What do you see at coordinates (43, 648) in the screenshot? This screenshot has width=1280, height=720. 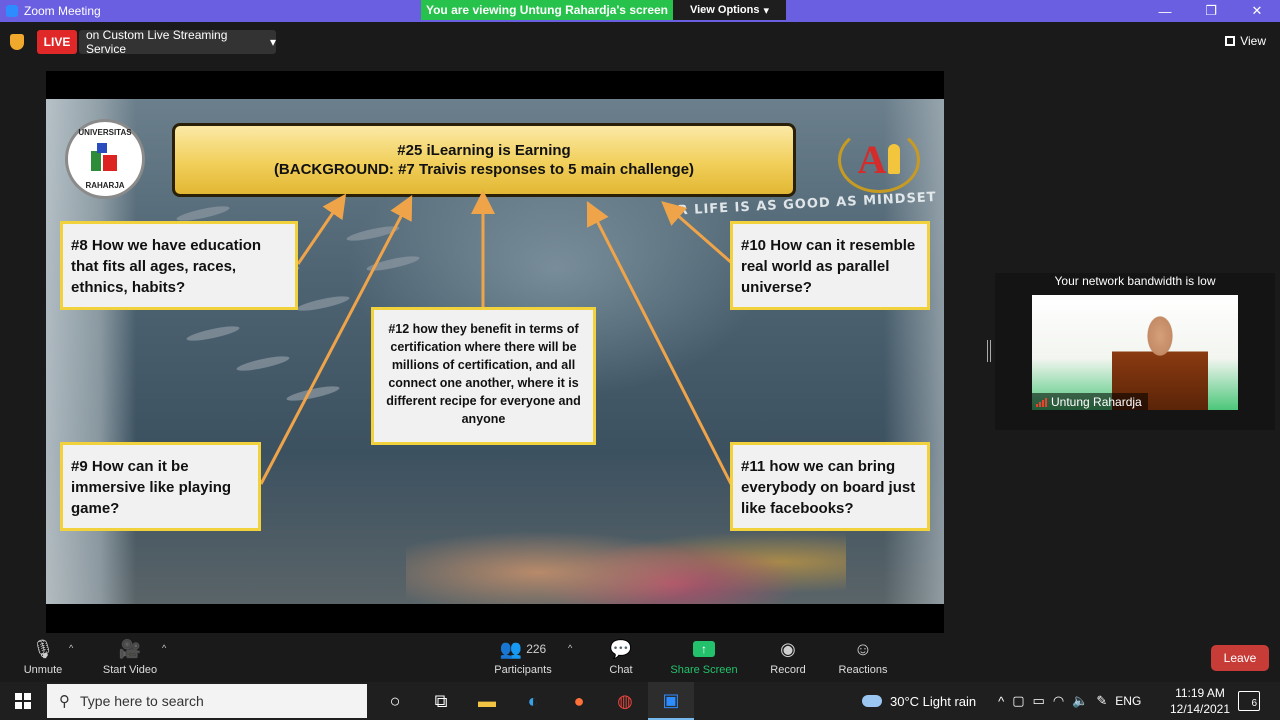 I see `microphone-muted-icon: 🎙` at bounding box center [43, 648].